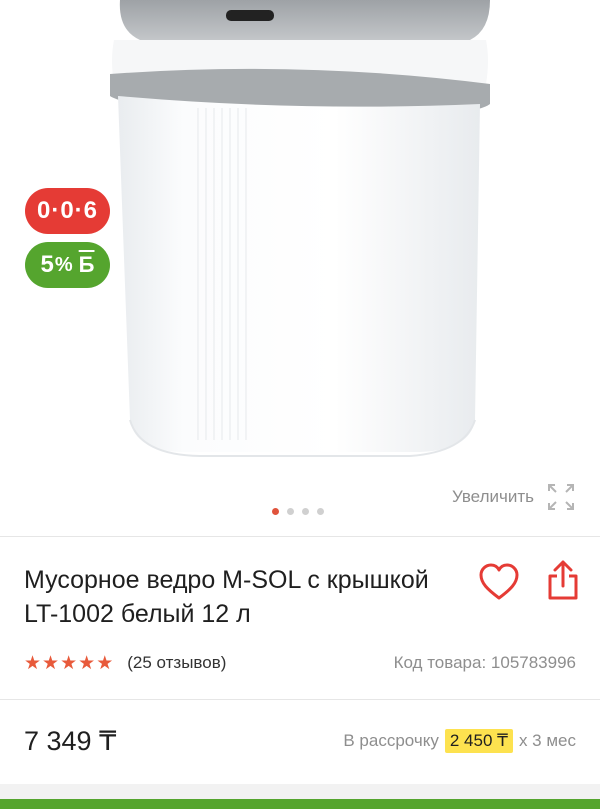 This screenshot has width=600, height=809. Describe the element at coordinates (63, 264) in the screenshot. I see `bonus-percent: %` at that location.